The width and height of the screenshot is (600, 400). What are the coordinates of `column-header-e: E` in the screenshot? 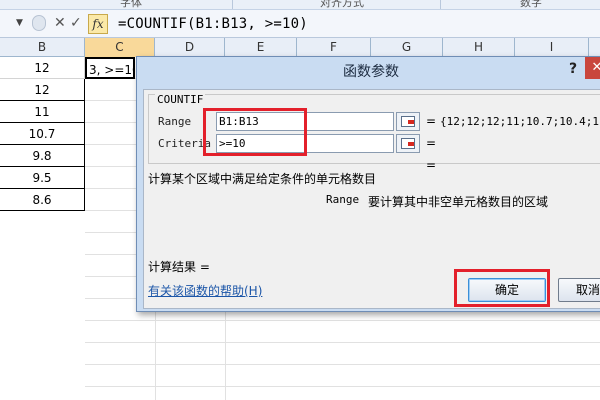 It's located at (261, 47).